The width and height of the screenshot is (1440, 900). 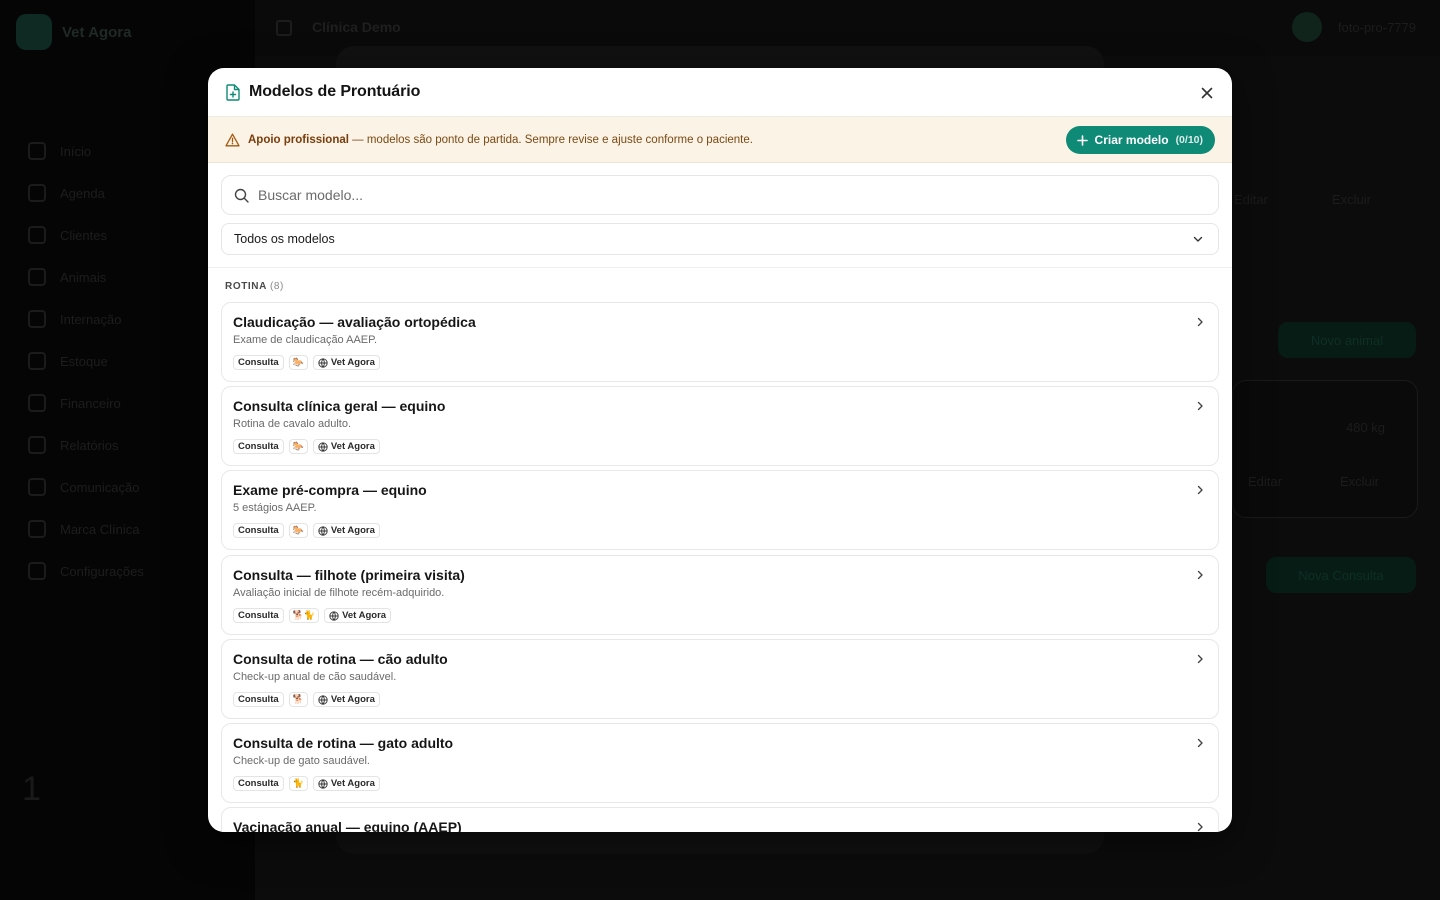 I want to click on template-title: Vacinação anual — equino (AAEP), so click(x=347, y=825).